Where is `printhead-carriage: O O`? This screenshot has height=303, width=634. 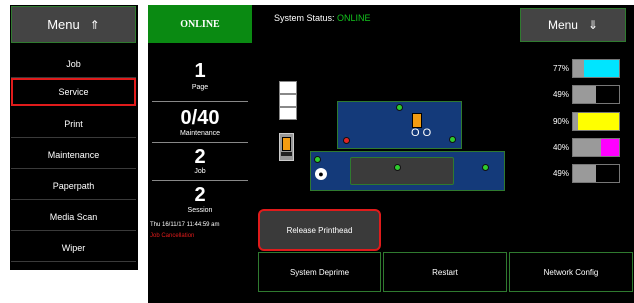 printhead-carriage: O O is located at coordinates (426, 126).